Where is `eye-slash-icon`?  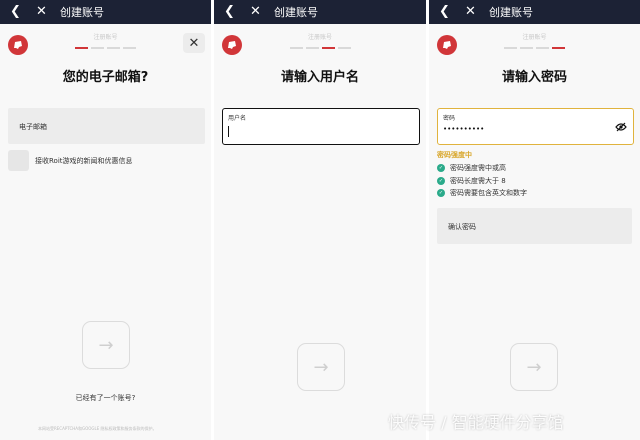 eye-slash-icon is located at coordinates (621, 127).